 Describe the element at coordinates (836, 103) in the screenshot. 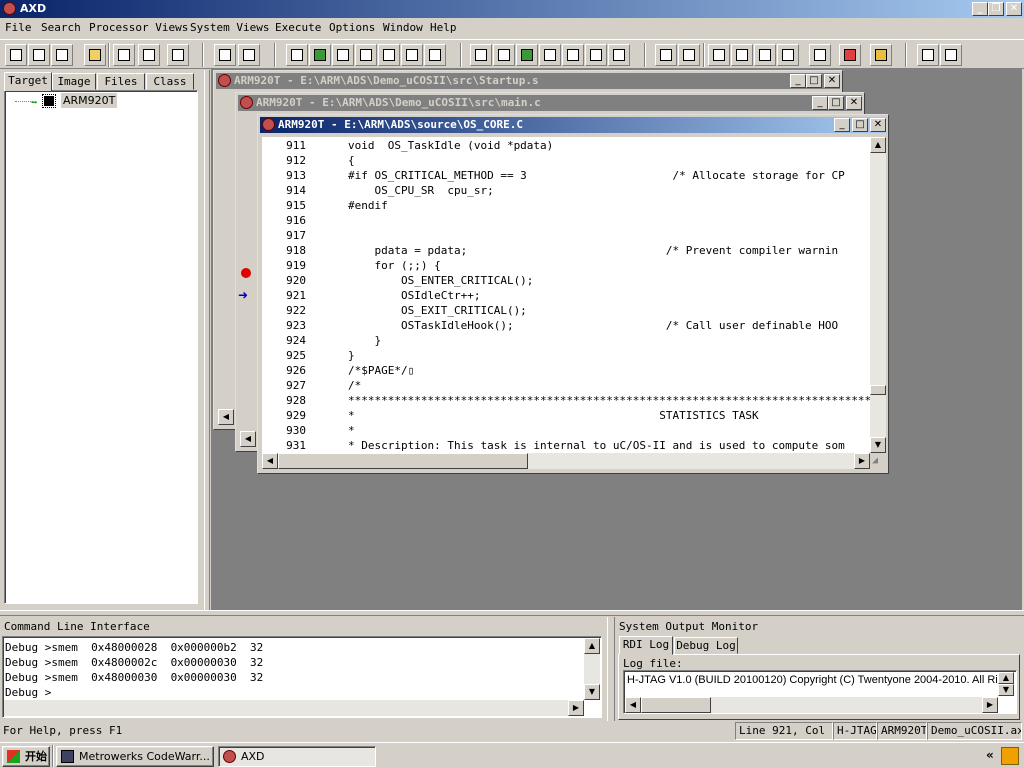

I see `main-maximize-button: □` at that location.